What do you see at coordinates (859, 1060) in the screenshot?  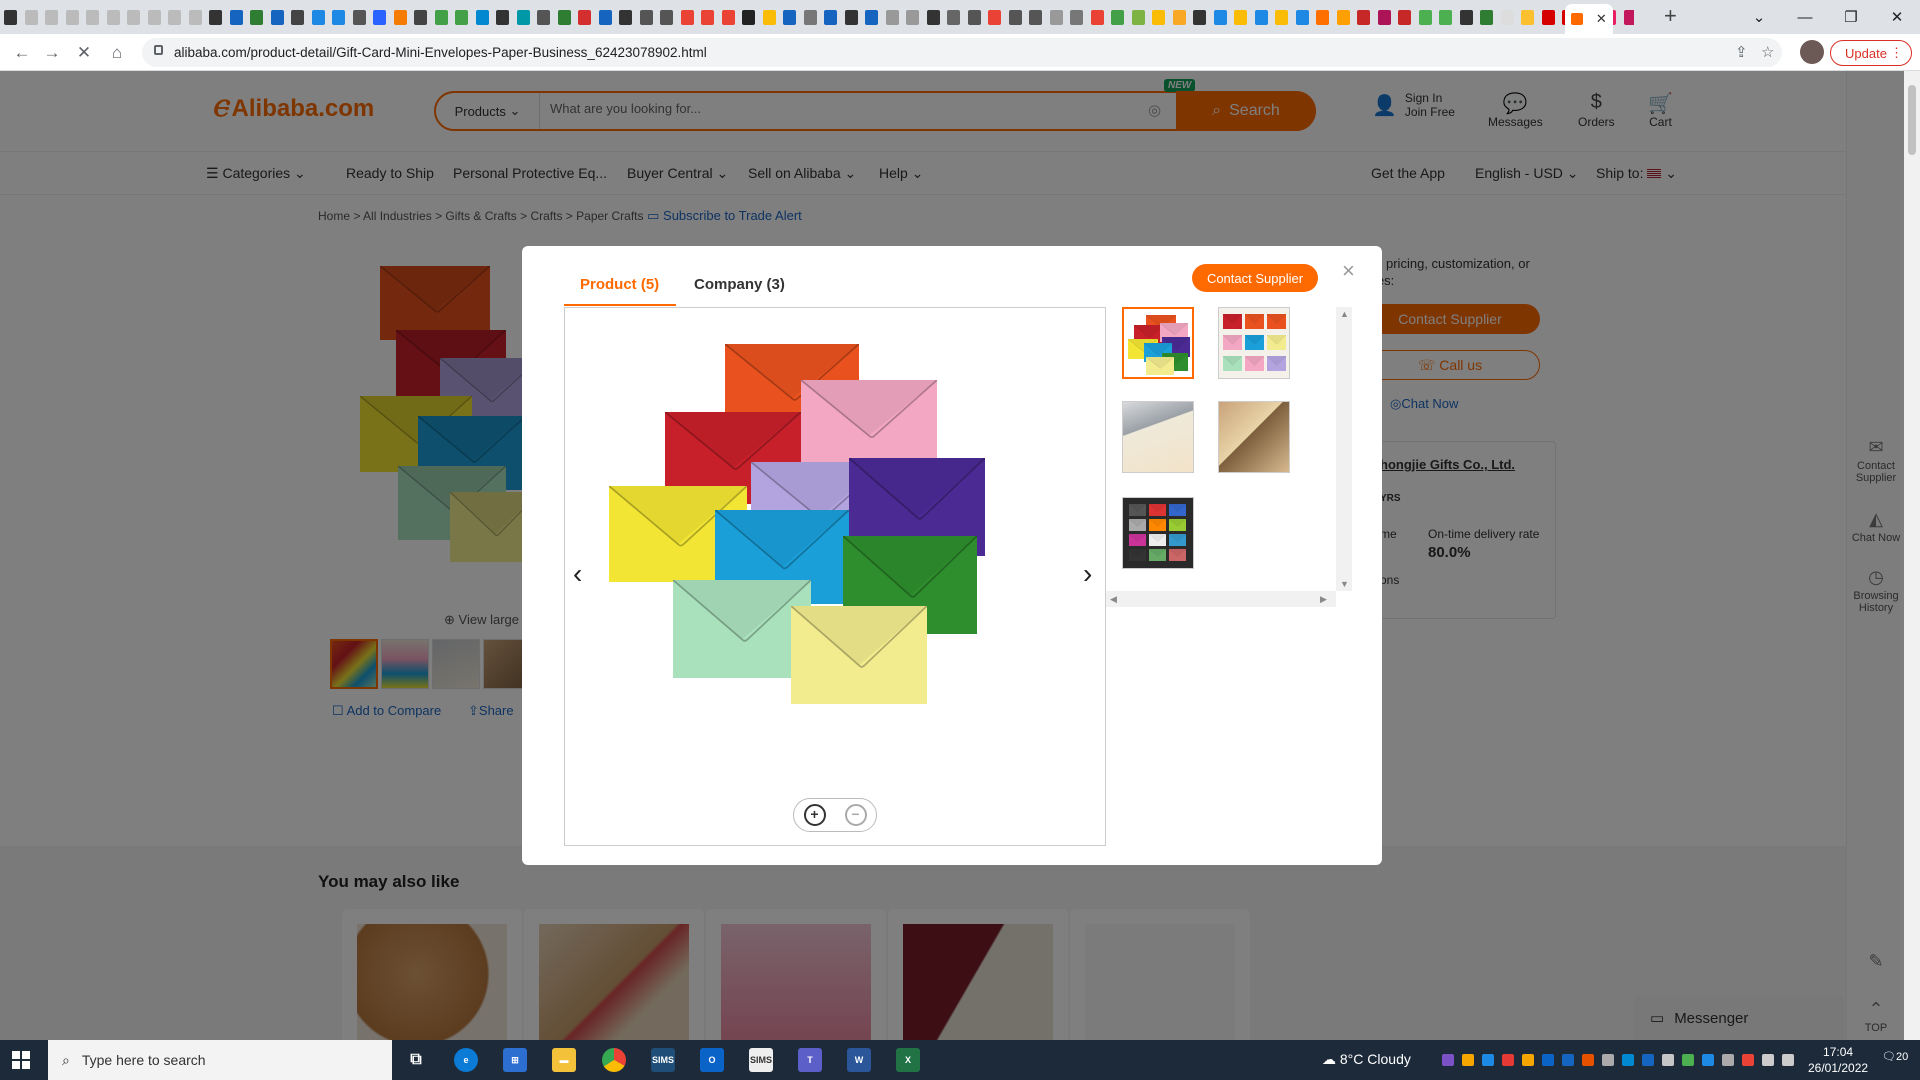 I see `word-icon: W` at bounding box center [859, 1060].